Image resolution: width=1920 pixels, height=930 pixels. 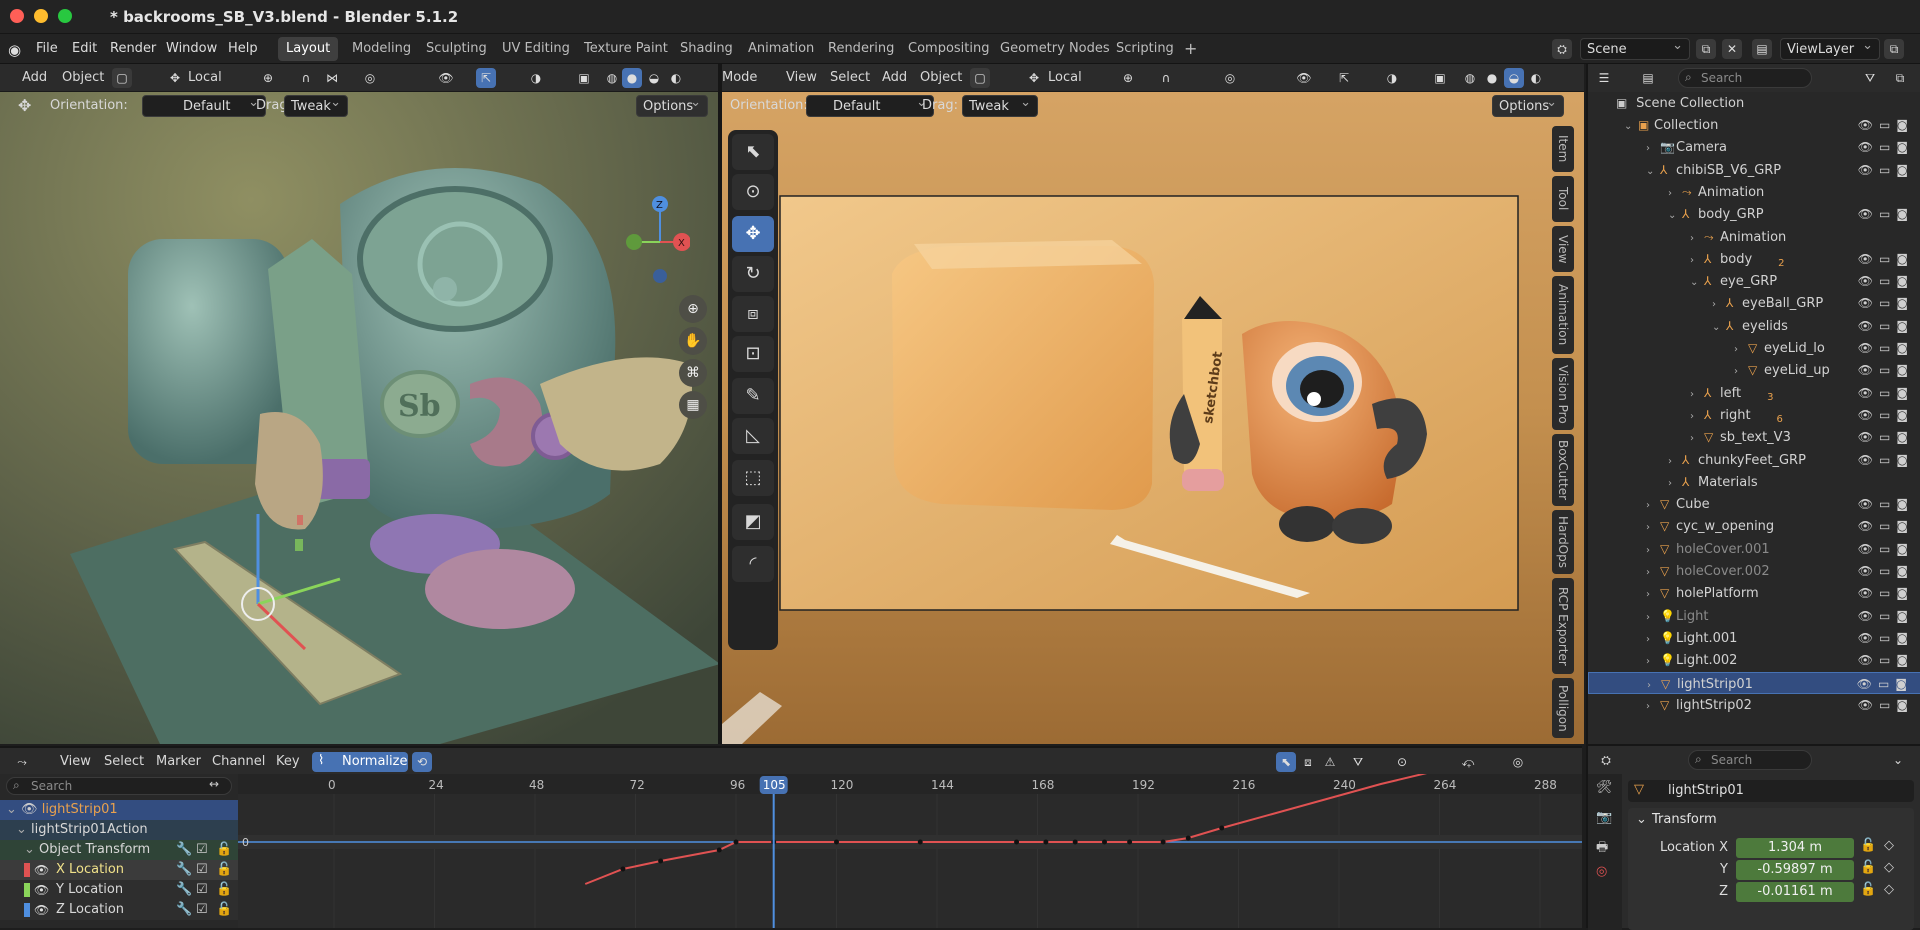 I want to click on channel-curve: 👁 Y Location 🔧 ☑ 🔓, so click(x=119, y=890).